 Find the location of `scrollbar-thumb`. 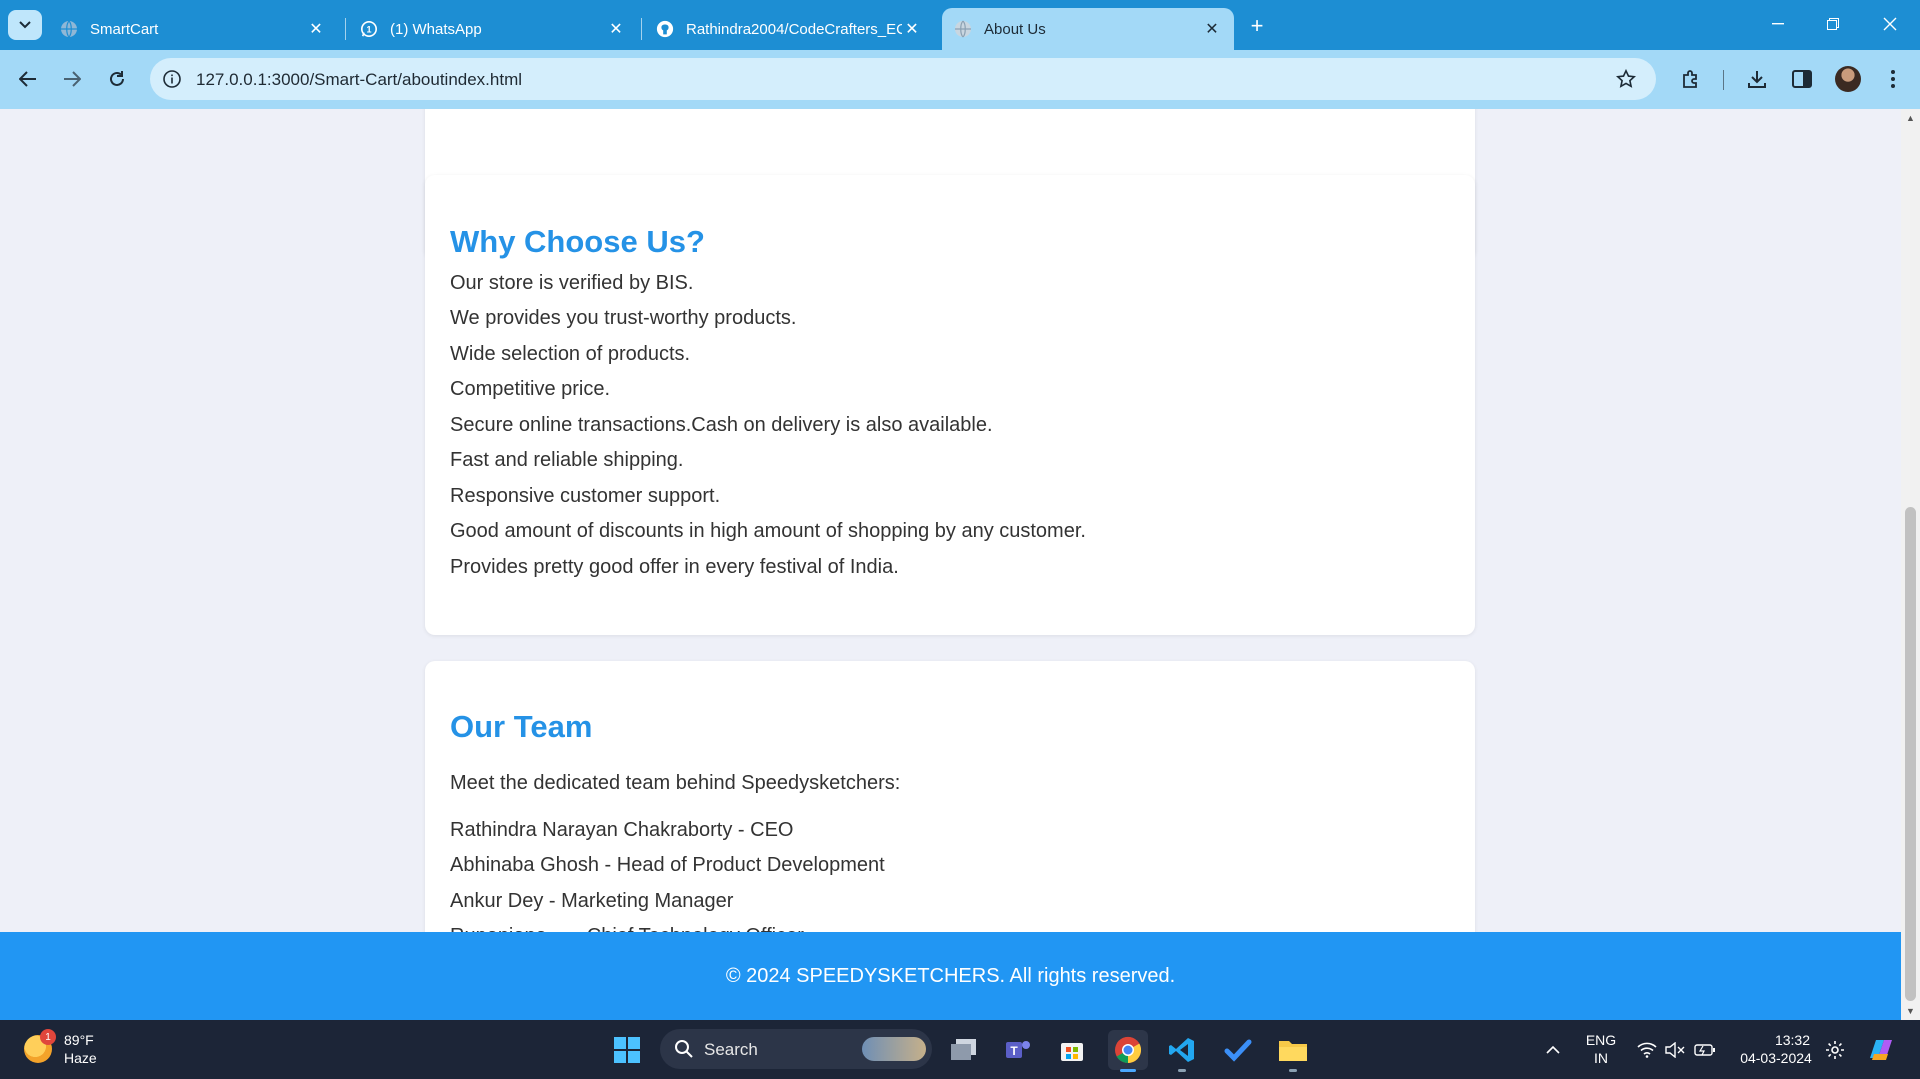

scrollbar-thumb is located at coordinates (1910, 754).